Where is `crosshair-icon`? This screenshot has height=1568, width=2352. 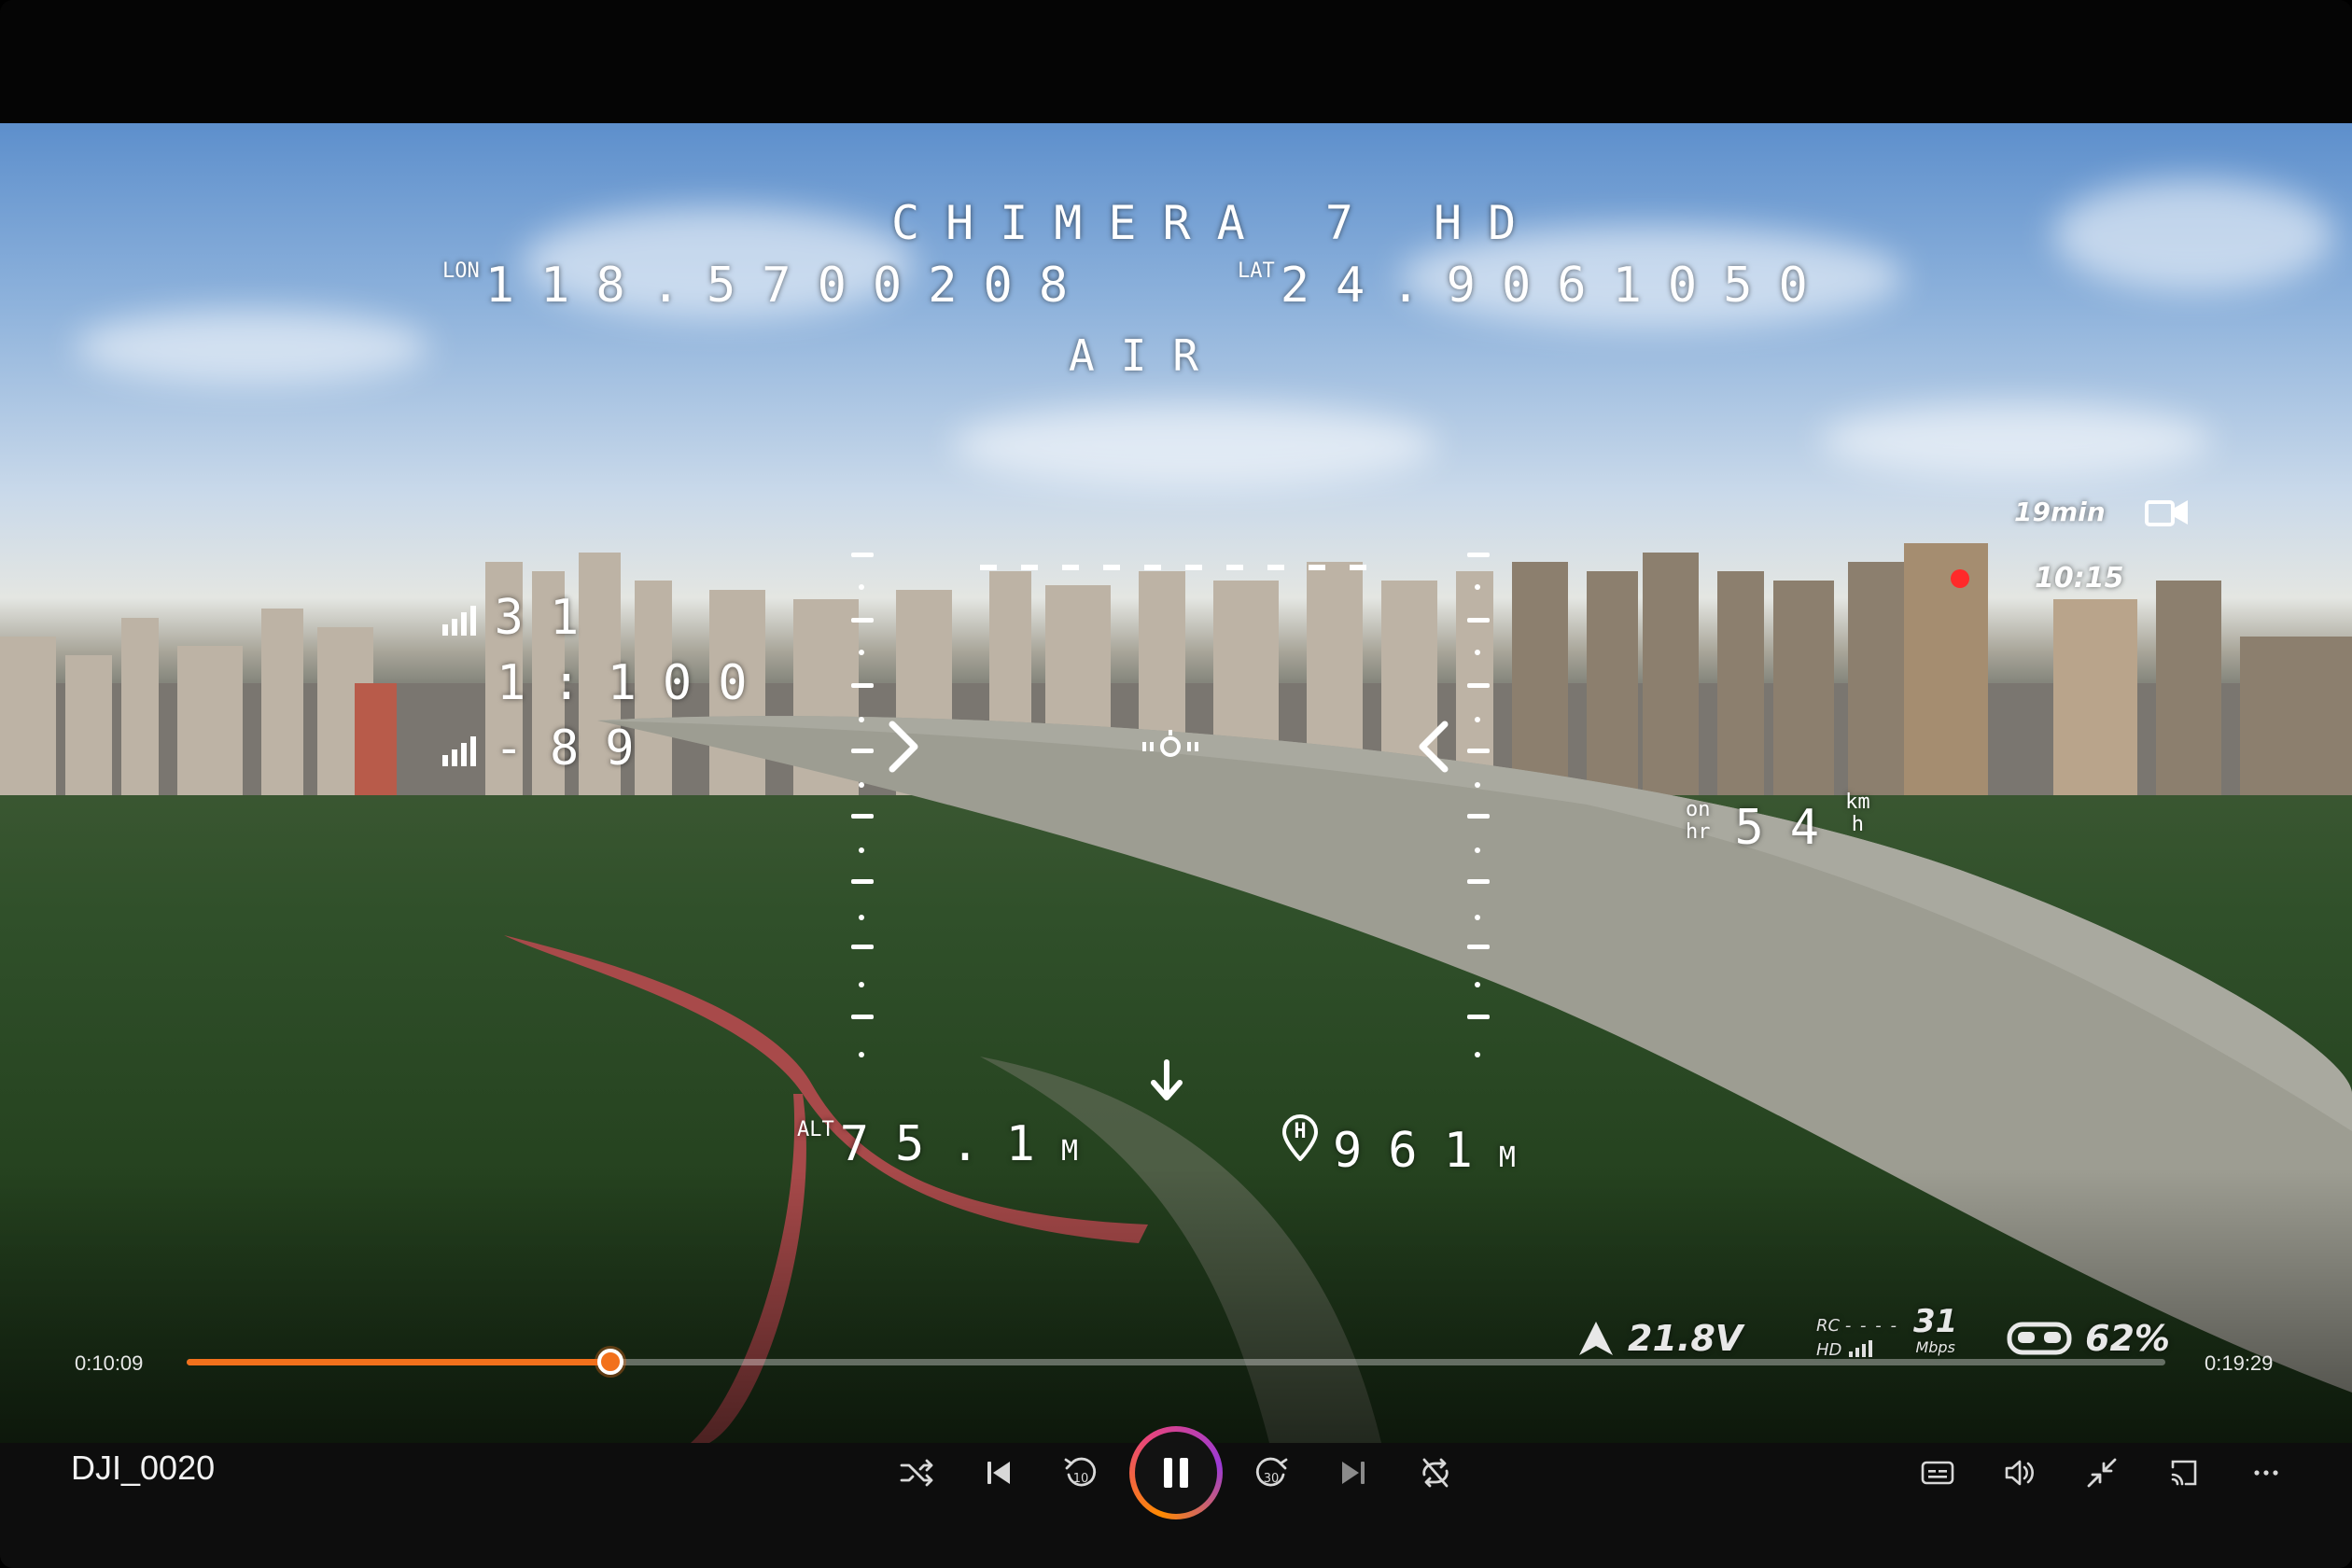
crosshair-icon is located at coordinates (1170, 743).